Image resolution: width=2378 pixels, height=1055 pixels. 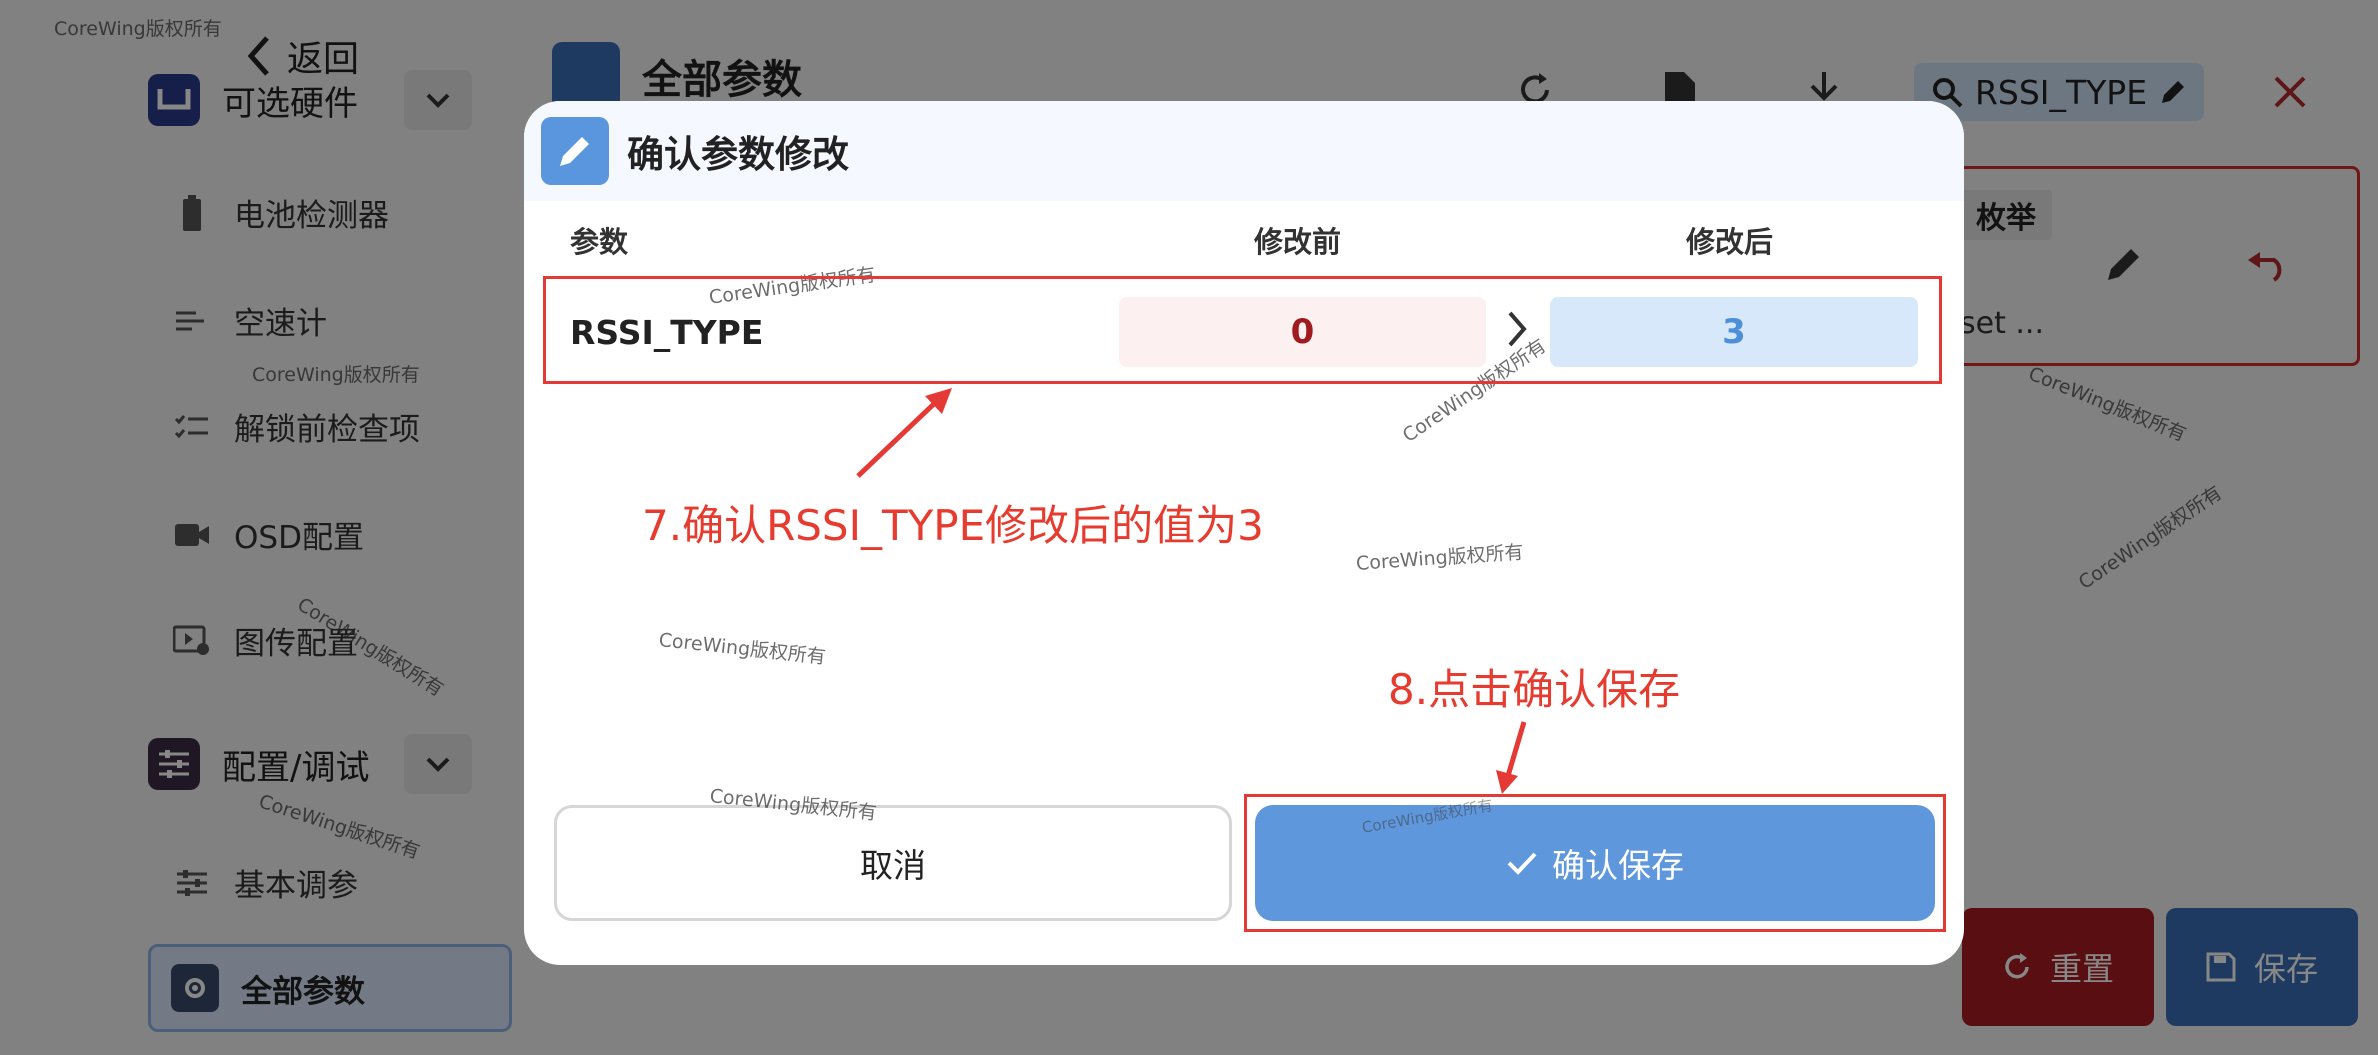 What do you see at coordinates (898, 438) in the screenshot?
I see `annotation-arrow-step7` at bounding box center [898, 438].